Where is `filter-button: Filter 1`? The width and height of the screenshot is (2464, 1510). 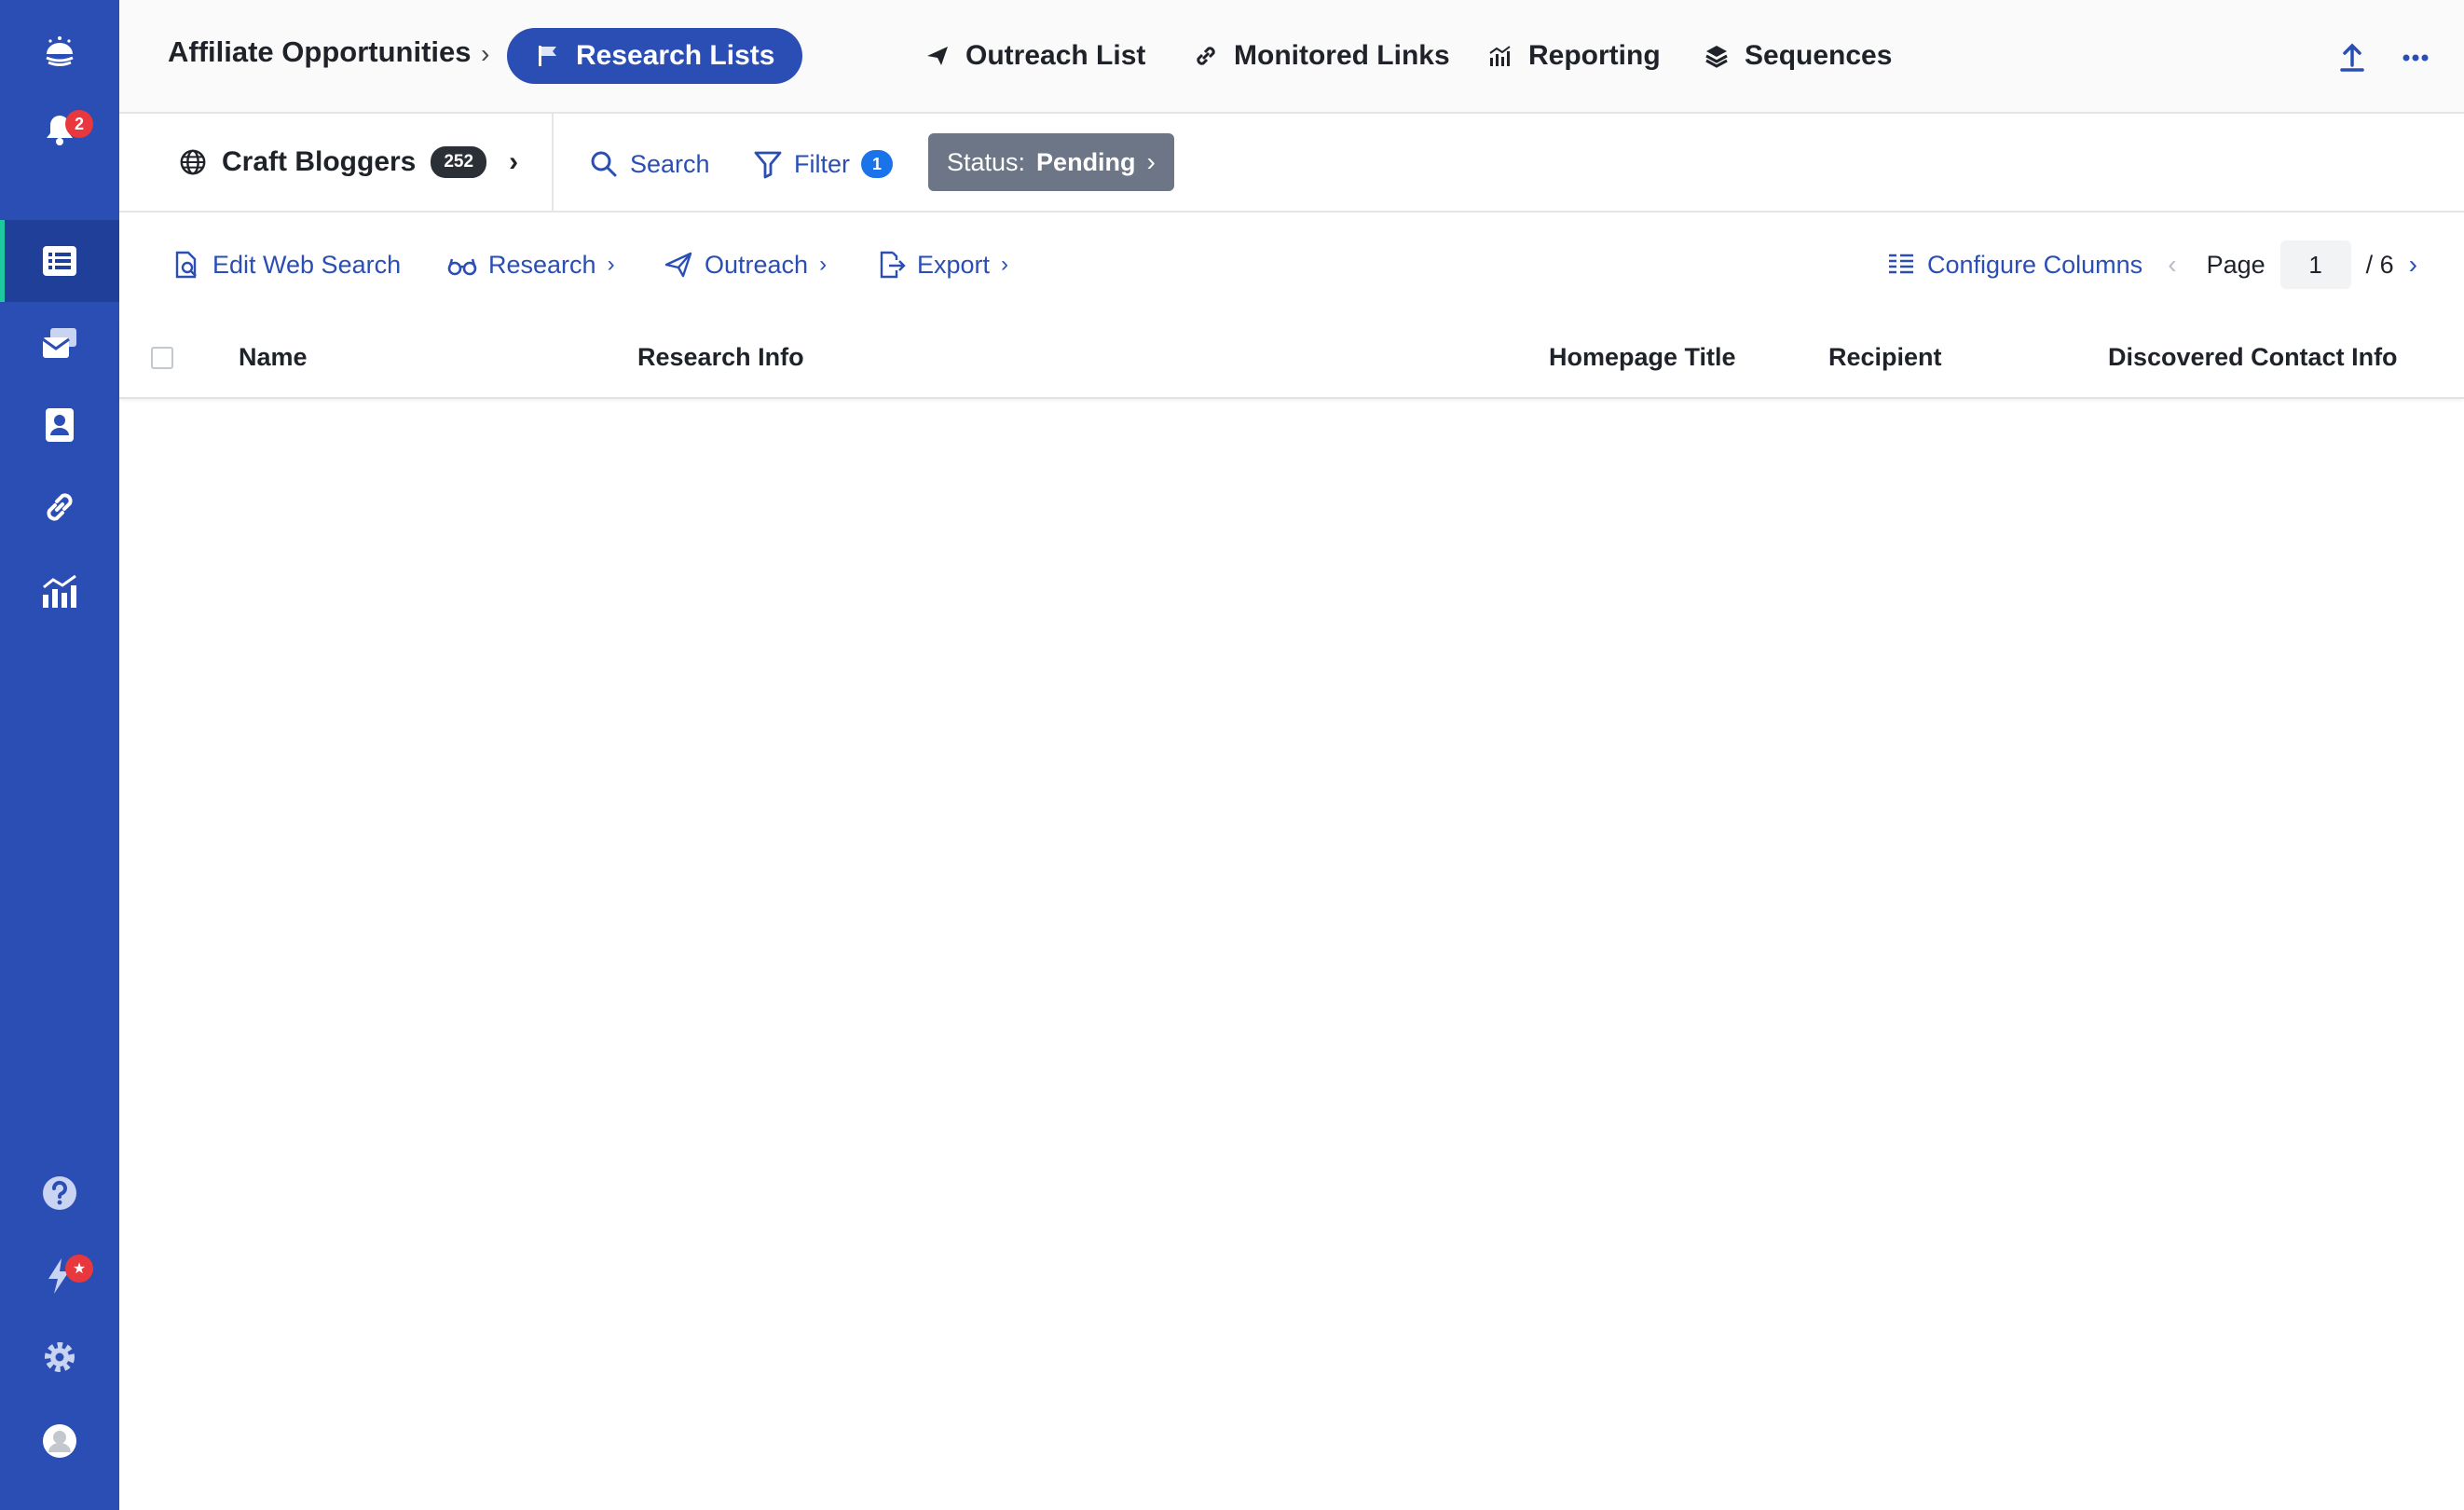 filter-button: Filter 1 is located at coordinates (823, 164).